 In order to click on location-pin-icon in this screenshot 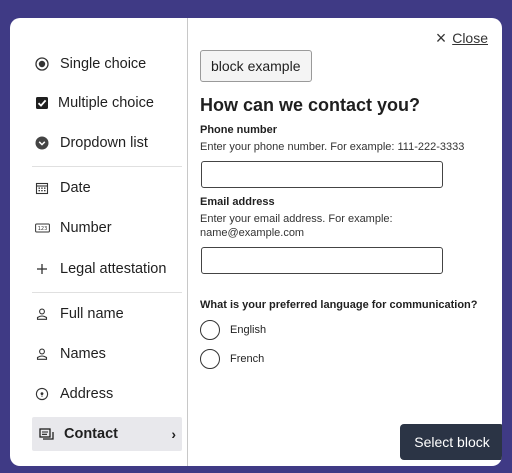, I will do `click(42, 394)`.